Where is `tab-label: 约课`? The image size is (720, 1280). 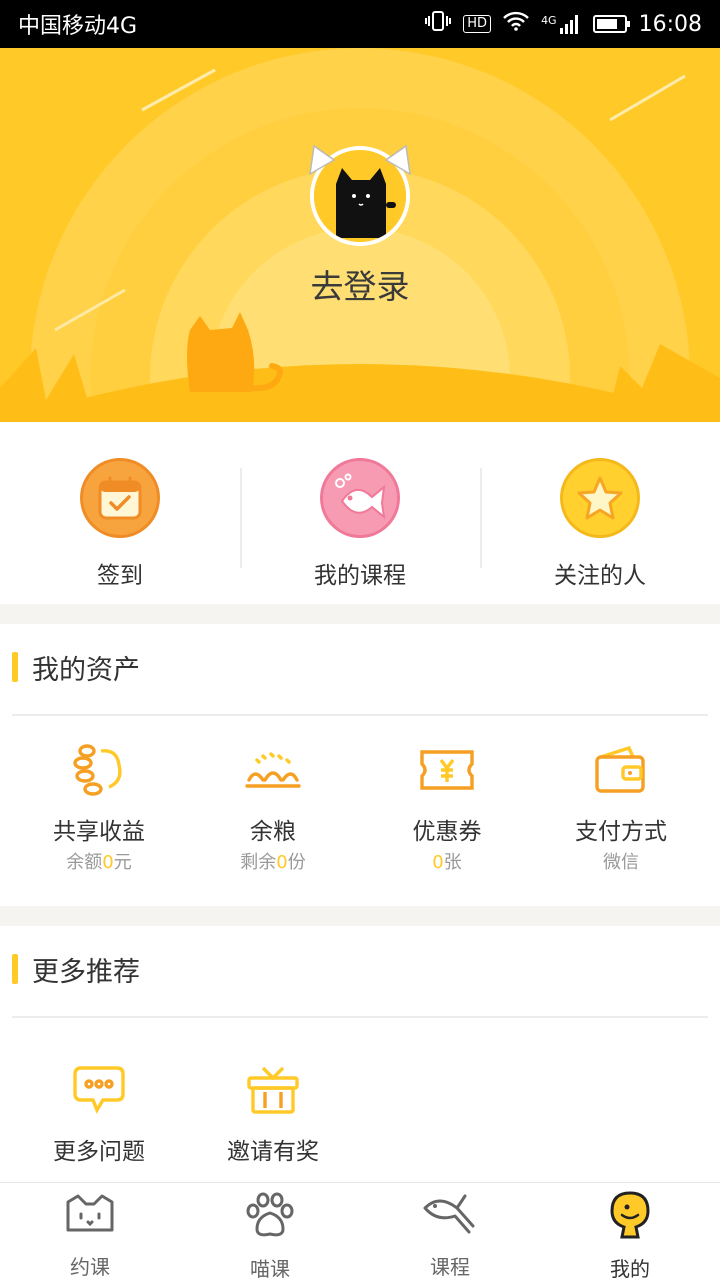 tab-label: 约课 is located at coordinates (90, 1267).